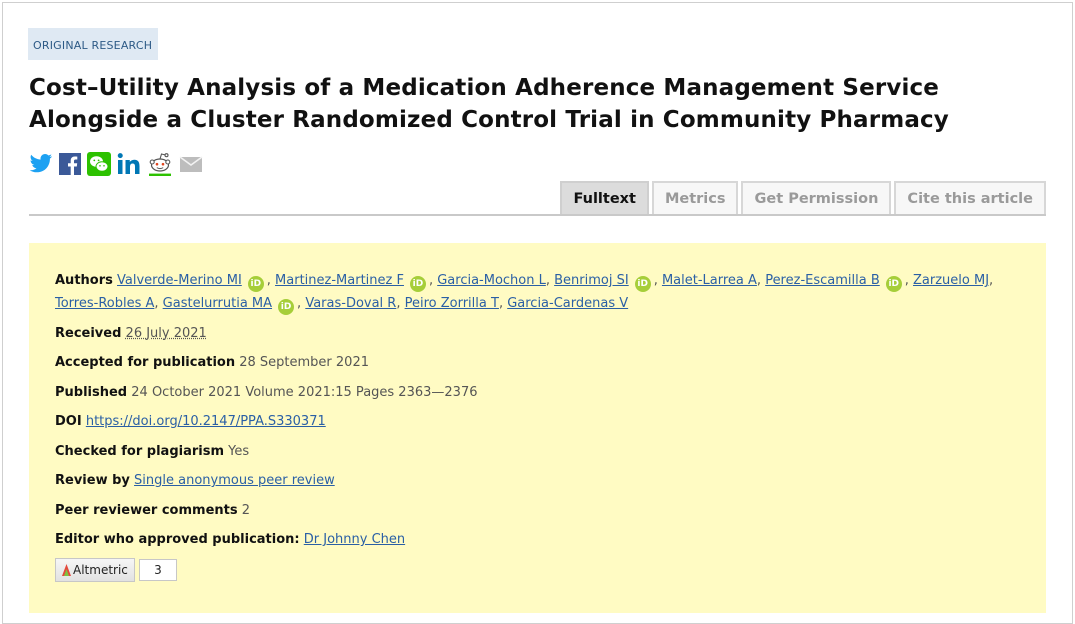 The width and height of the screenshot is (1075, 624). I want to click on received-row: Received 26 July 2021, so click(537, 333).